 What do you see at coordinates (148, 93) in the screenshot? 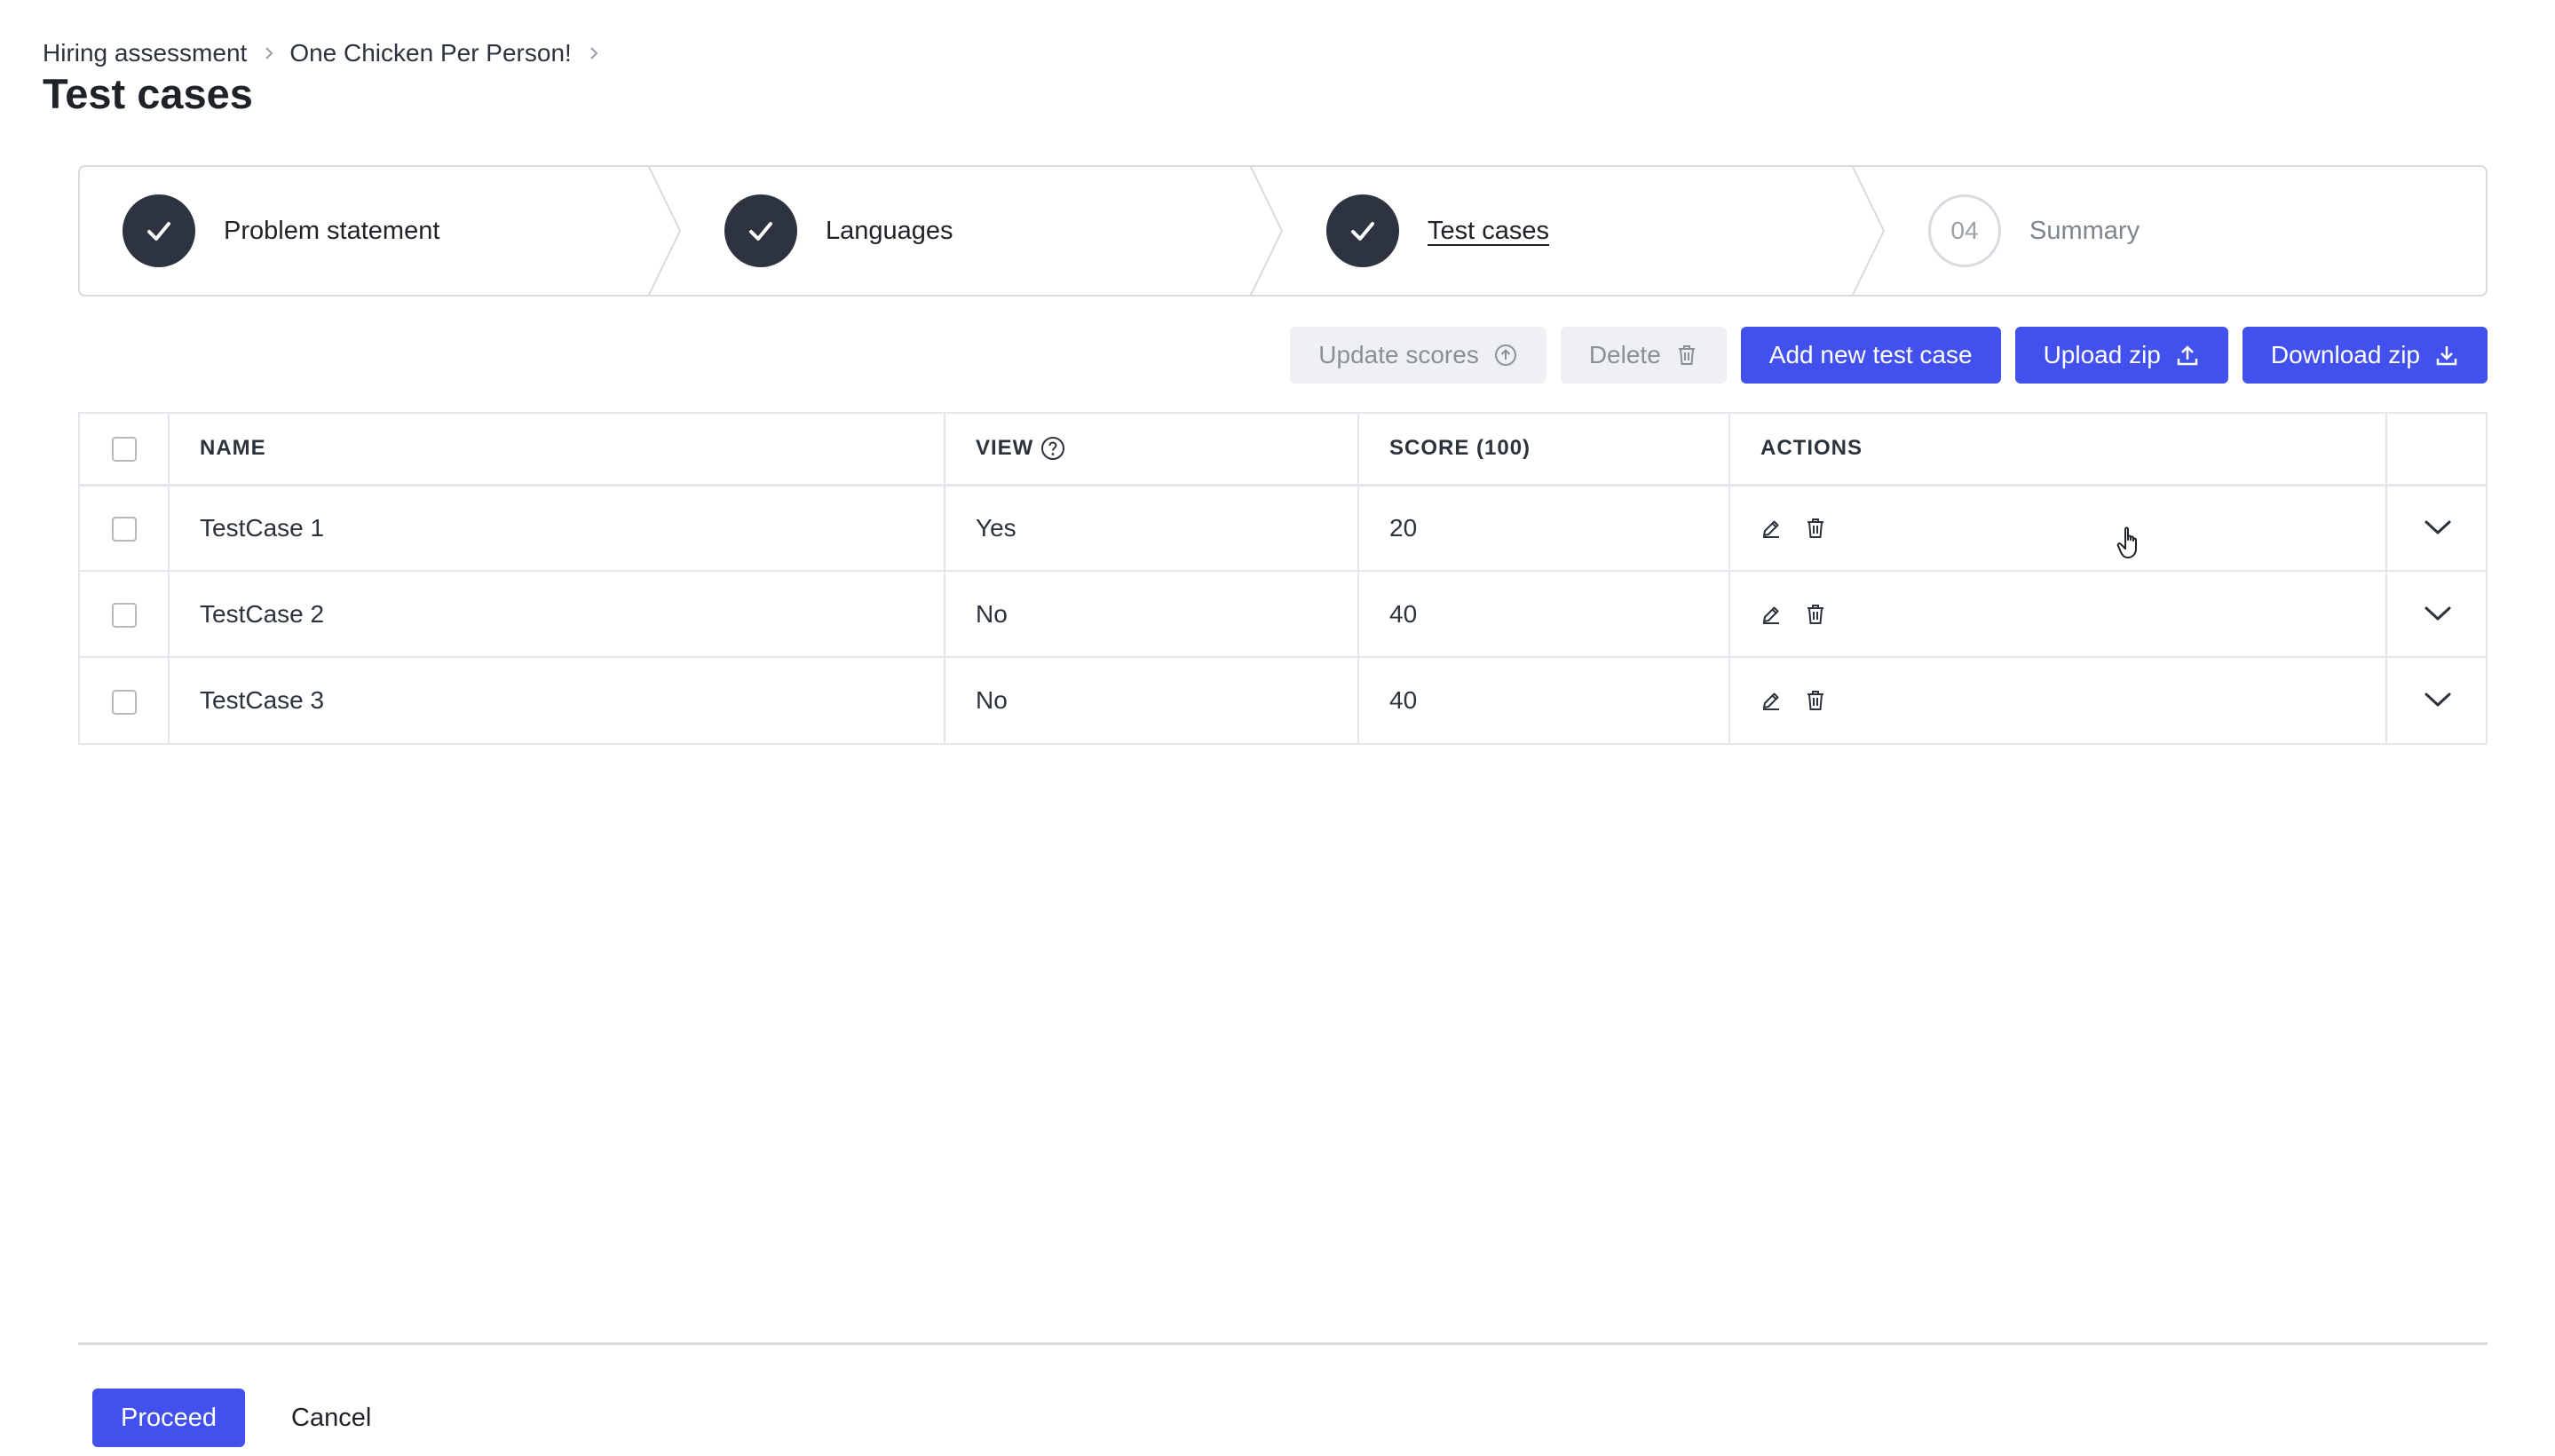
I see `page-title: Test cases` at bounding box center [148, 93].